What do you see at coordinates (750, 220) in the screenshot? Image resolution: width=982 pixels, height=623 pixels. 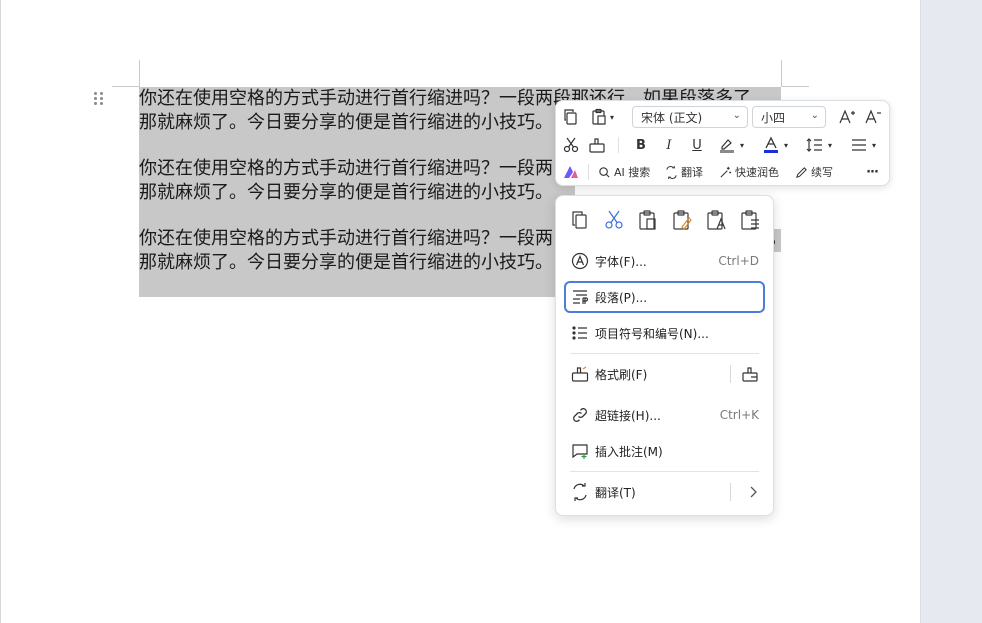 I see `paste-special-icon` at bounding box center [750, 220].